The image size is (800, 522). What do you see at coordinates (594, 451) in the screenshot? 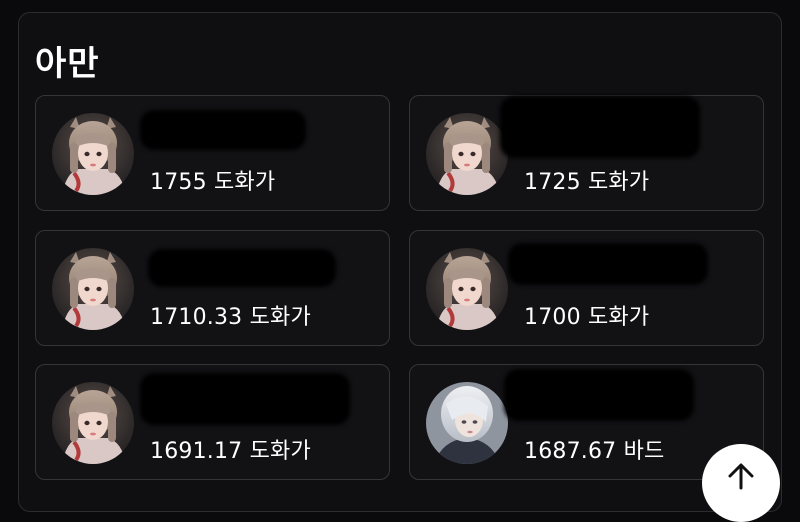
I see `score-label: 1687.67 바드` at bounding box center [594, 451].